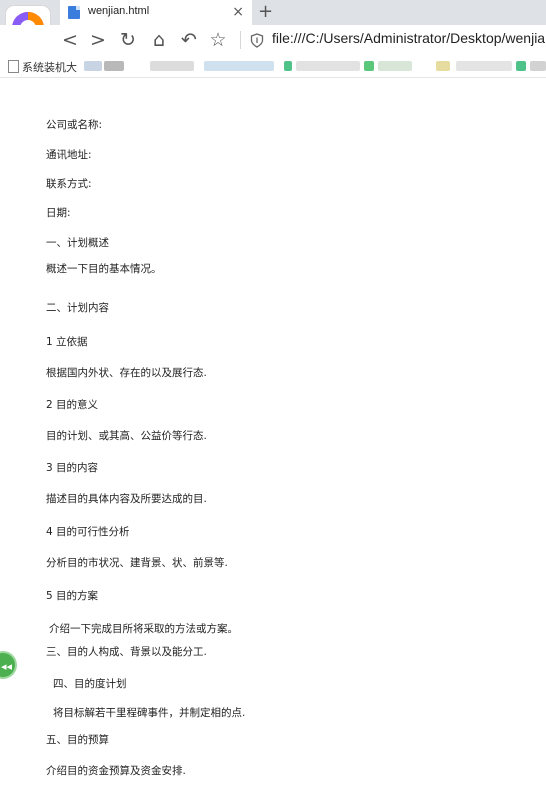 The height and width of the screenshot is (800, 546). What do you see at coordinates (218, 40) in the screenshot?
I see `bookmark-star-button: ☆` at bounding box center [218, 40].